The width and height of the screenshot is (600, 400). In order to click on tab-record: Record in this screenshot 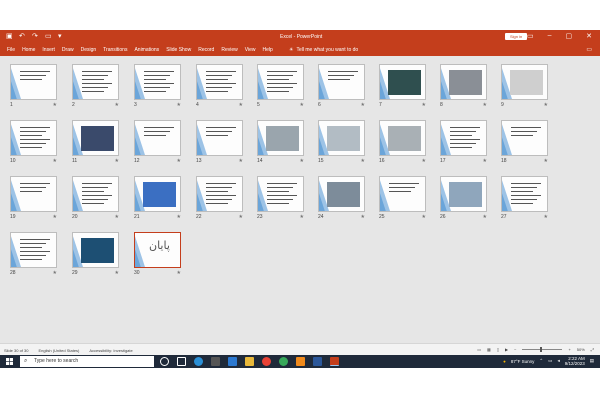, I will do `click(206, 50)`.